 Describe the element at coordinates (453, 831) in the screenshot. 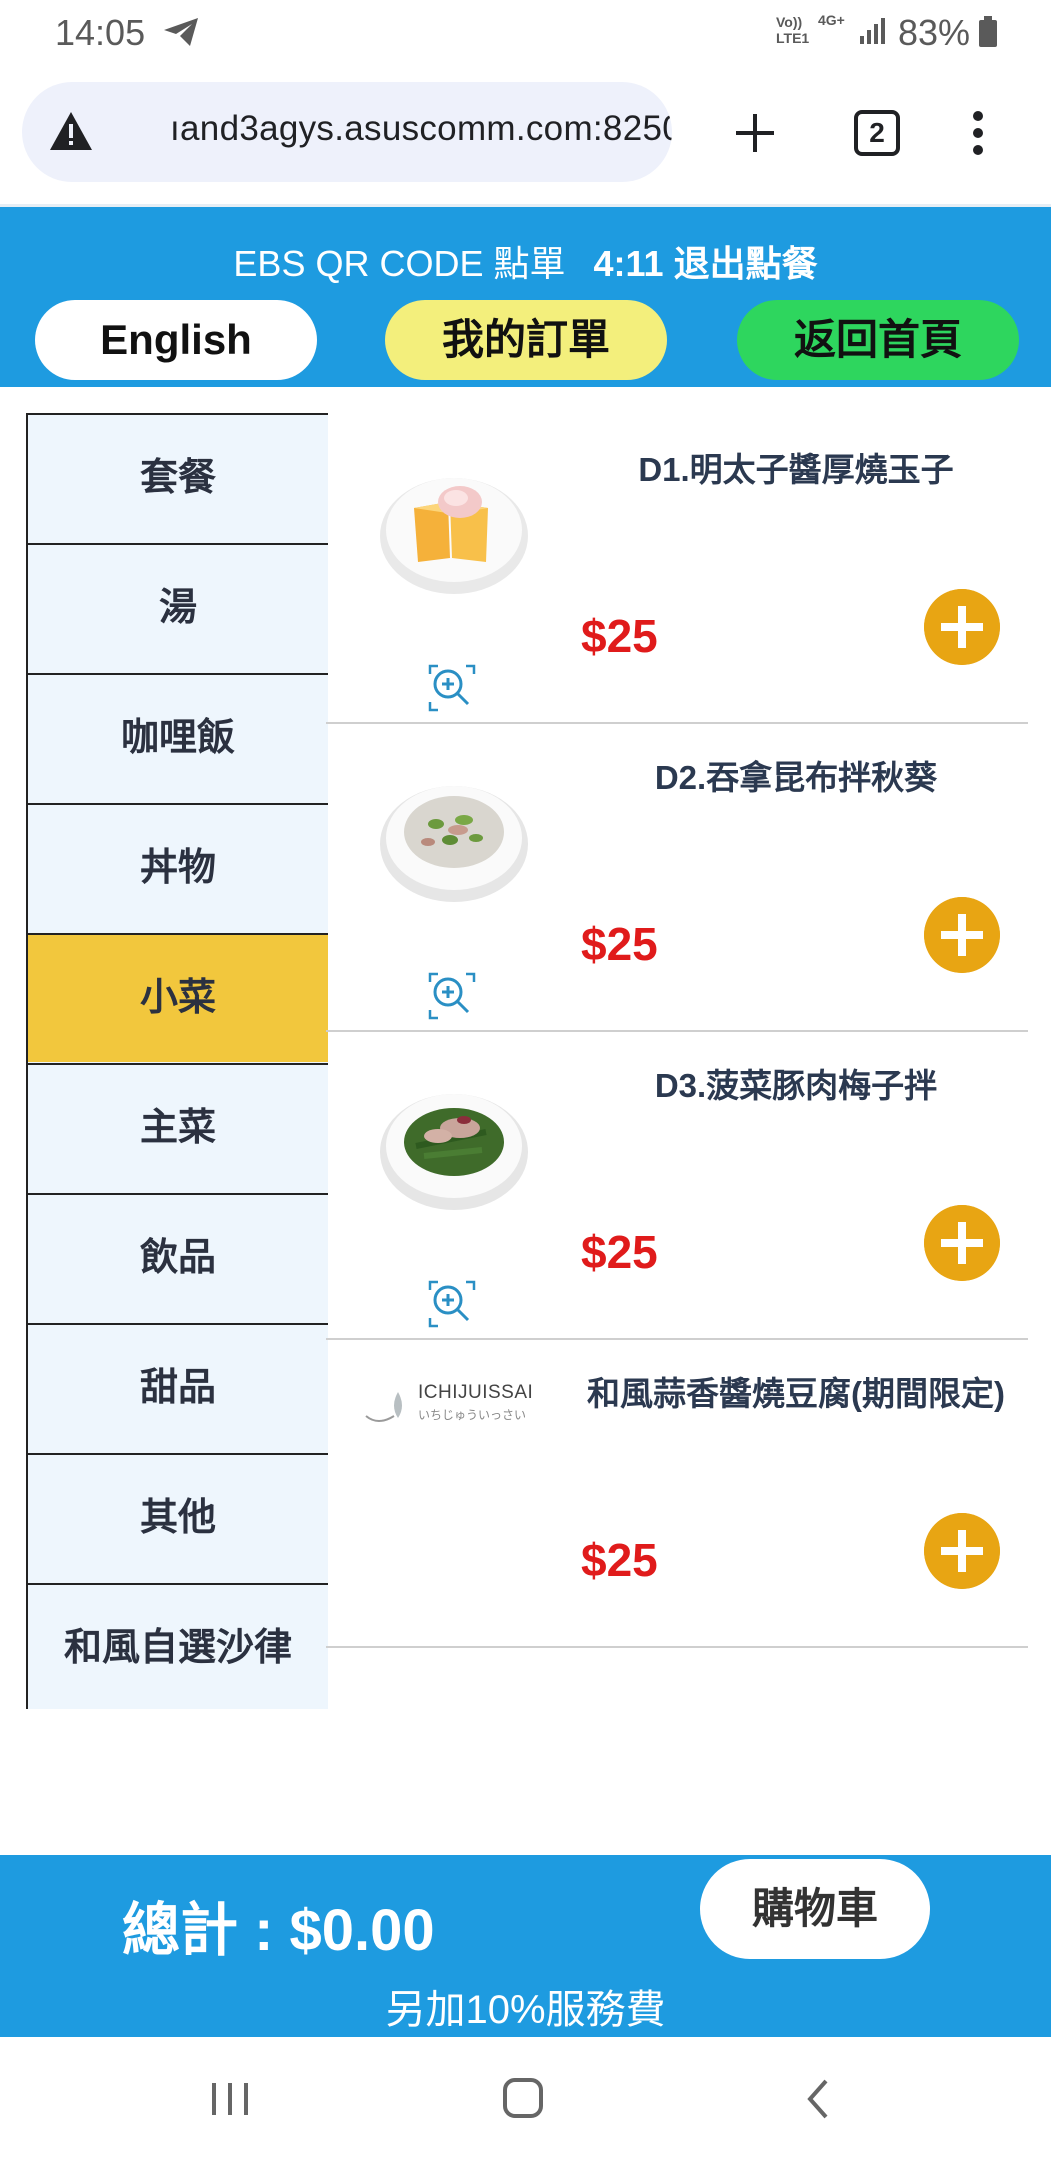

I see `okra-tuna-photo` at that location.